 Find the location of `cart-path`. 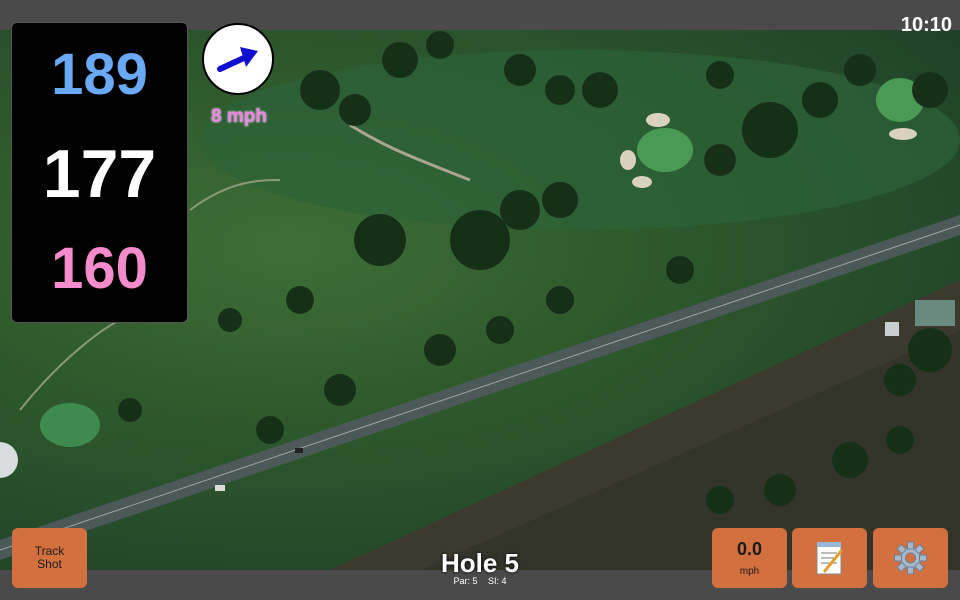

cart-path is located at coordinates (70, 365).